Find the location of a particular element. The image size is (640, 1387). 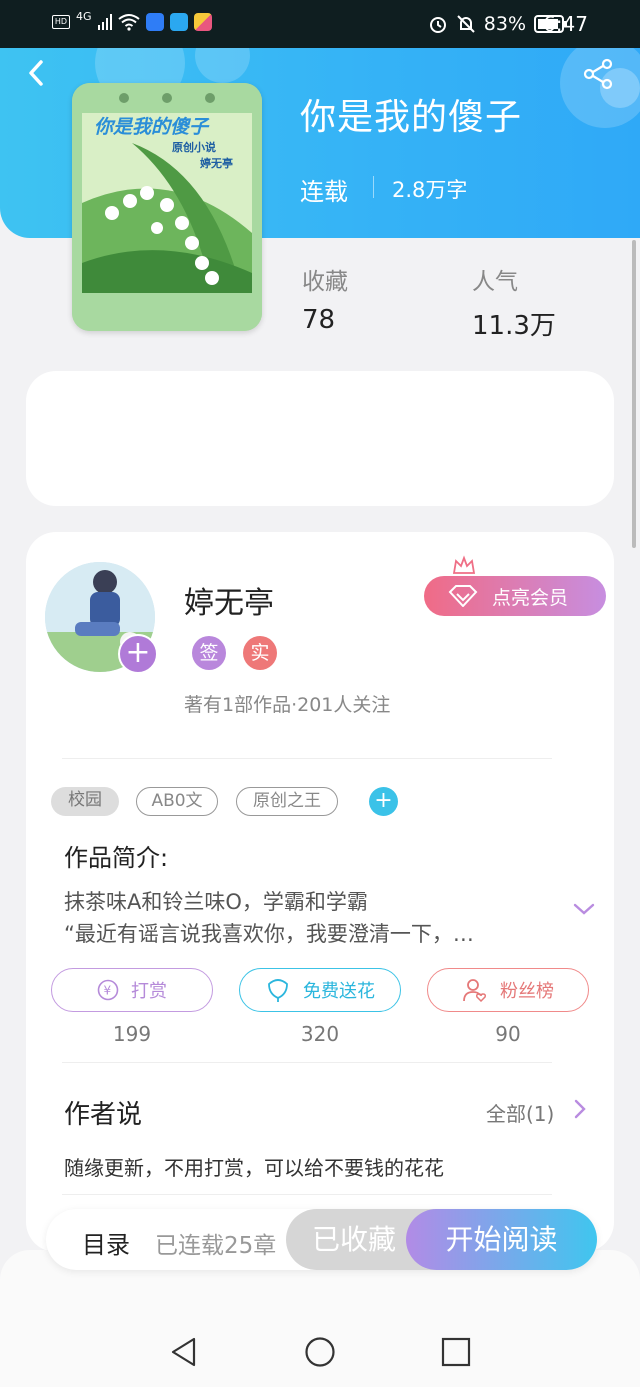

follow-plus-button: + is located at coordinates (138, 654).